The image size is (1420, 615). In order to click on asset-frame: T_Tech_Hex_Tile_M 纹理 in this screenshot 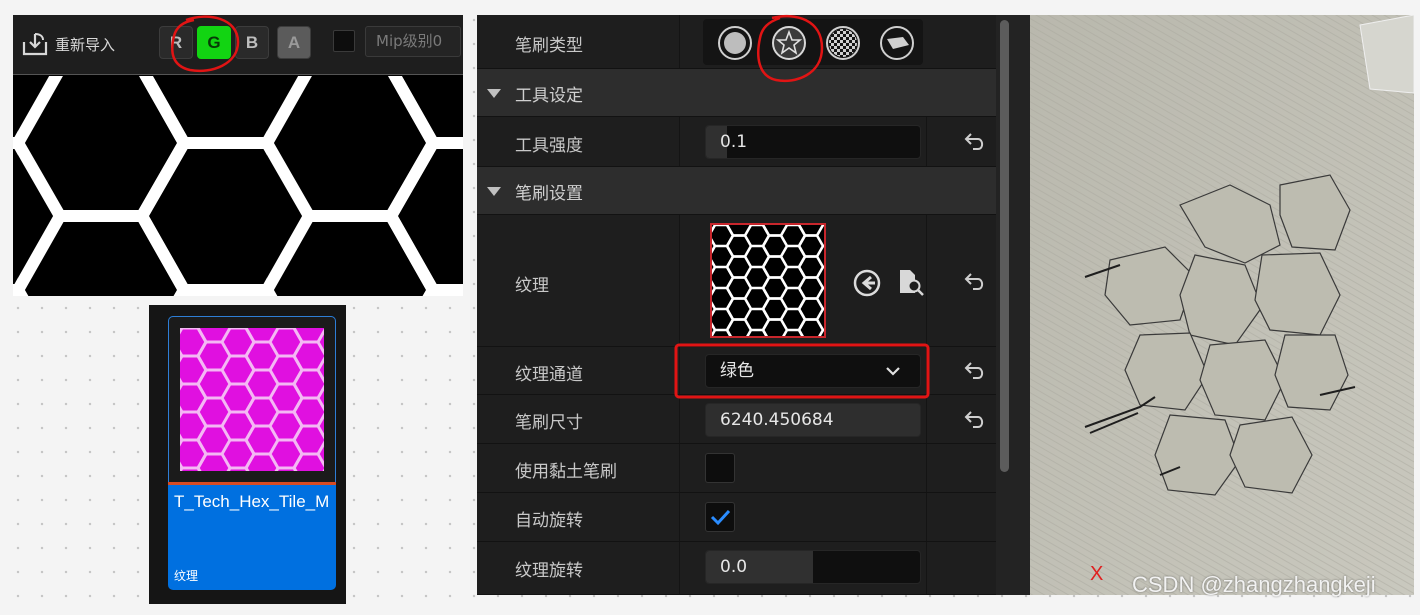, I will do `click(247, 454)`.